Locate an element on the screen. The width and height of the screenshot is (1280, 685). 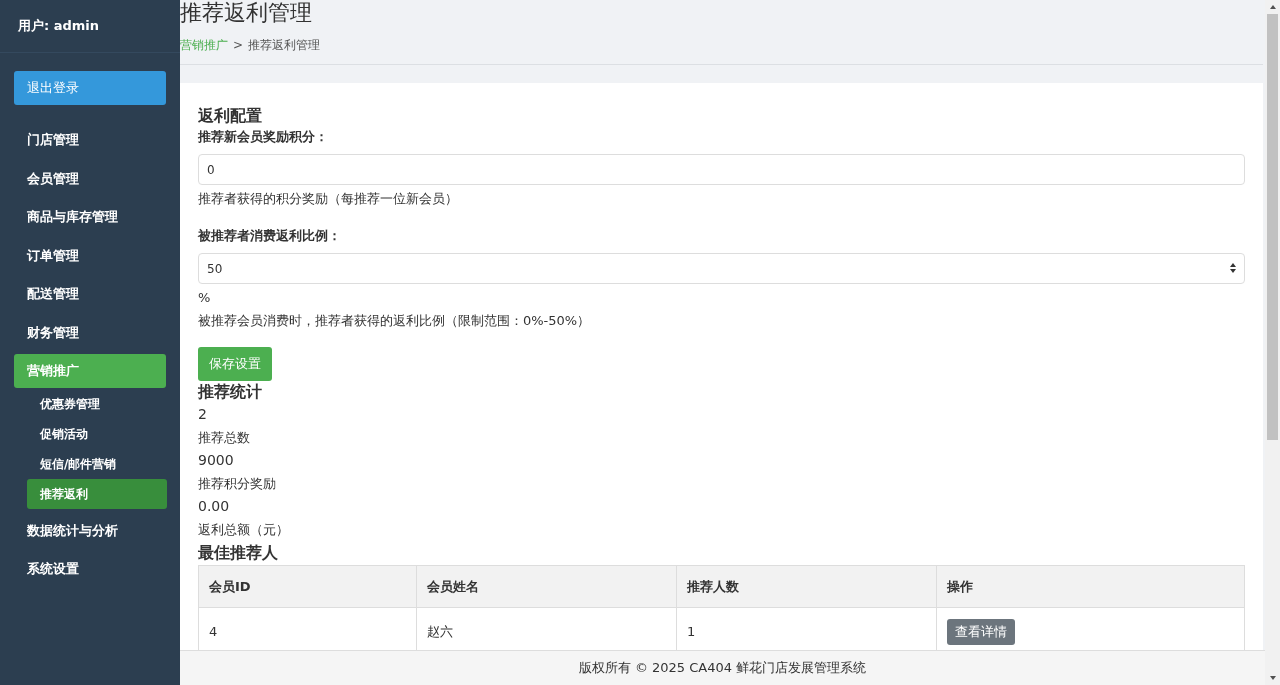
stat-value: 0.00 is located at coordinates (214, 506).